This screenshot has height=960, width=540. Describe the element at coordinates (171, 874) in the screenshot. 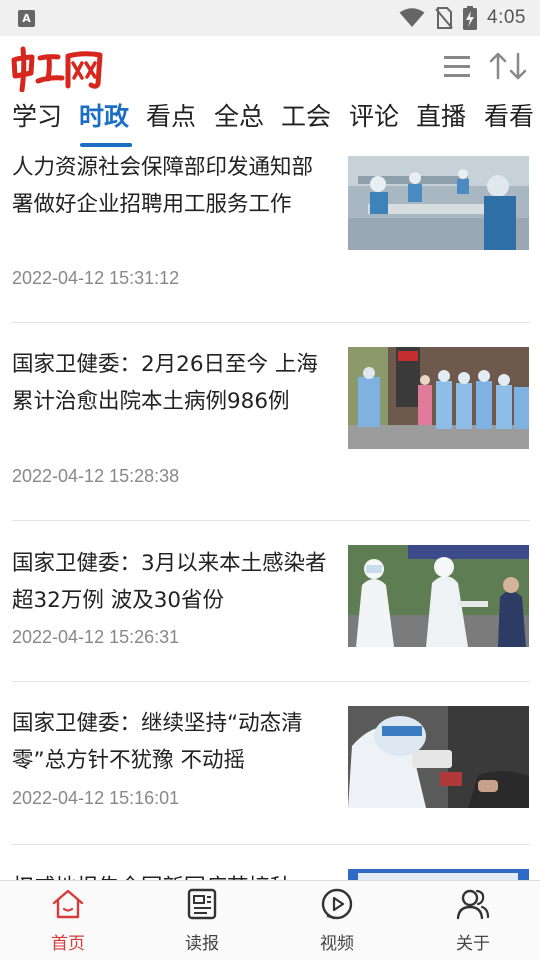

I see `news-title: 权威地报告全国新冠疫苗接种` at that location.